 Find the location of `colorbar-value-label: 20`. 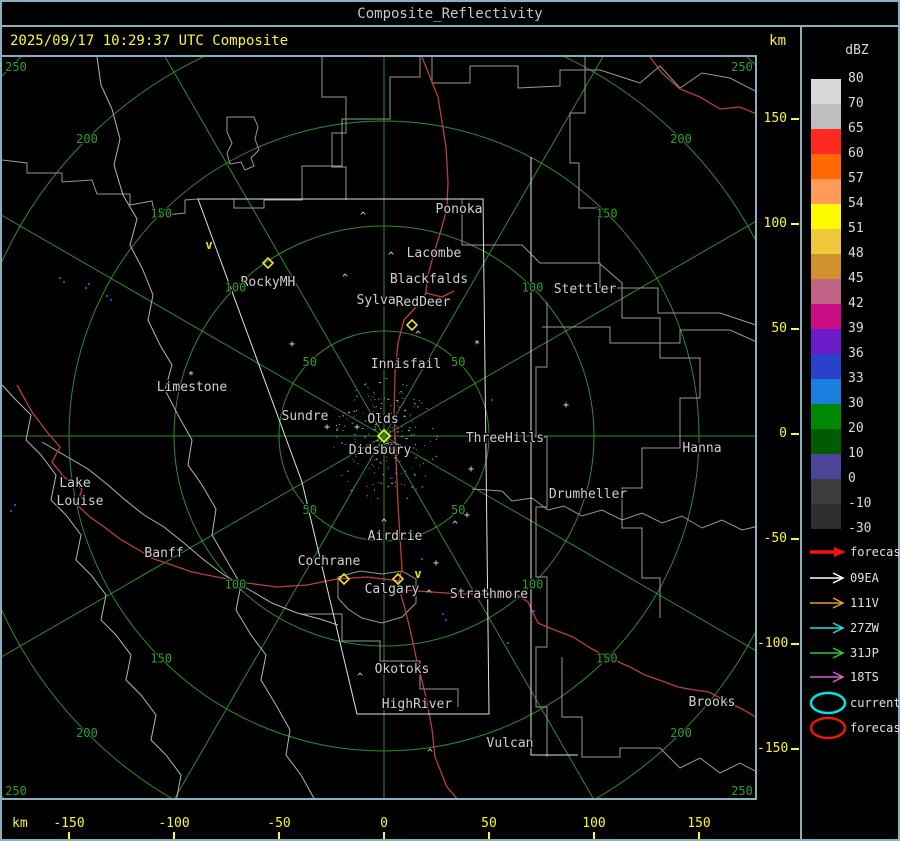

colorbar-value-label: 20 is located at coordinates (856, 428).